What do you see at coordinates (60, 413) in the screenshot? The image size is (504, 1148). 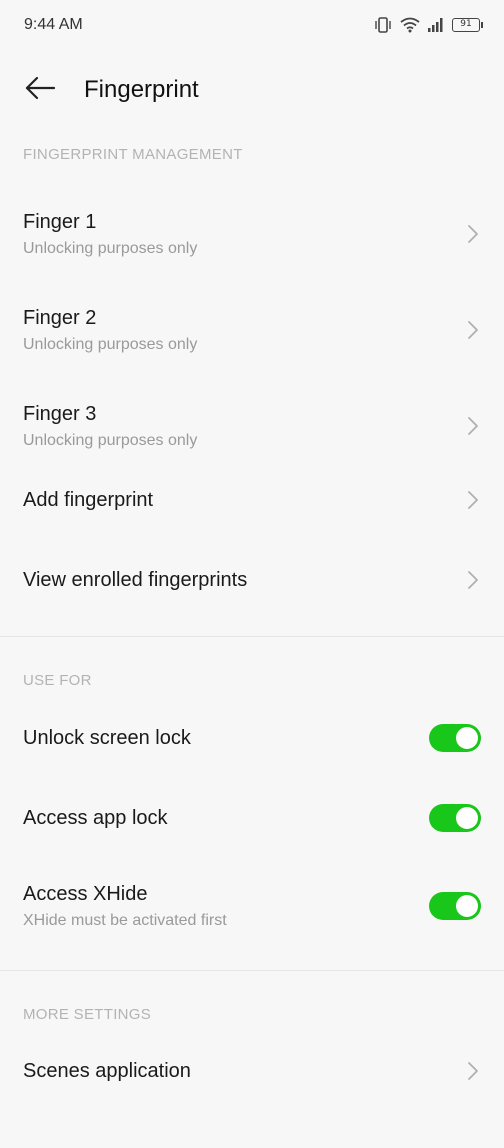 I see `row-title: Finger 3` at bounding box center [60, 413].